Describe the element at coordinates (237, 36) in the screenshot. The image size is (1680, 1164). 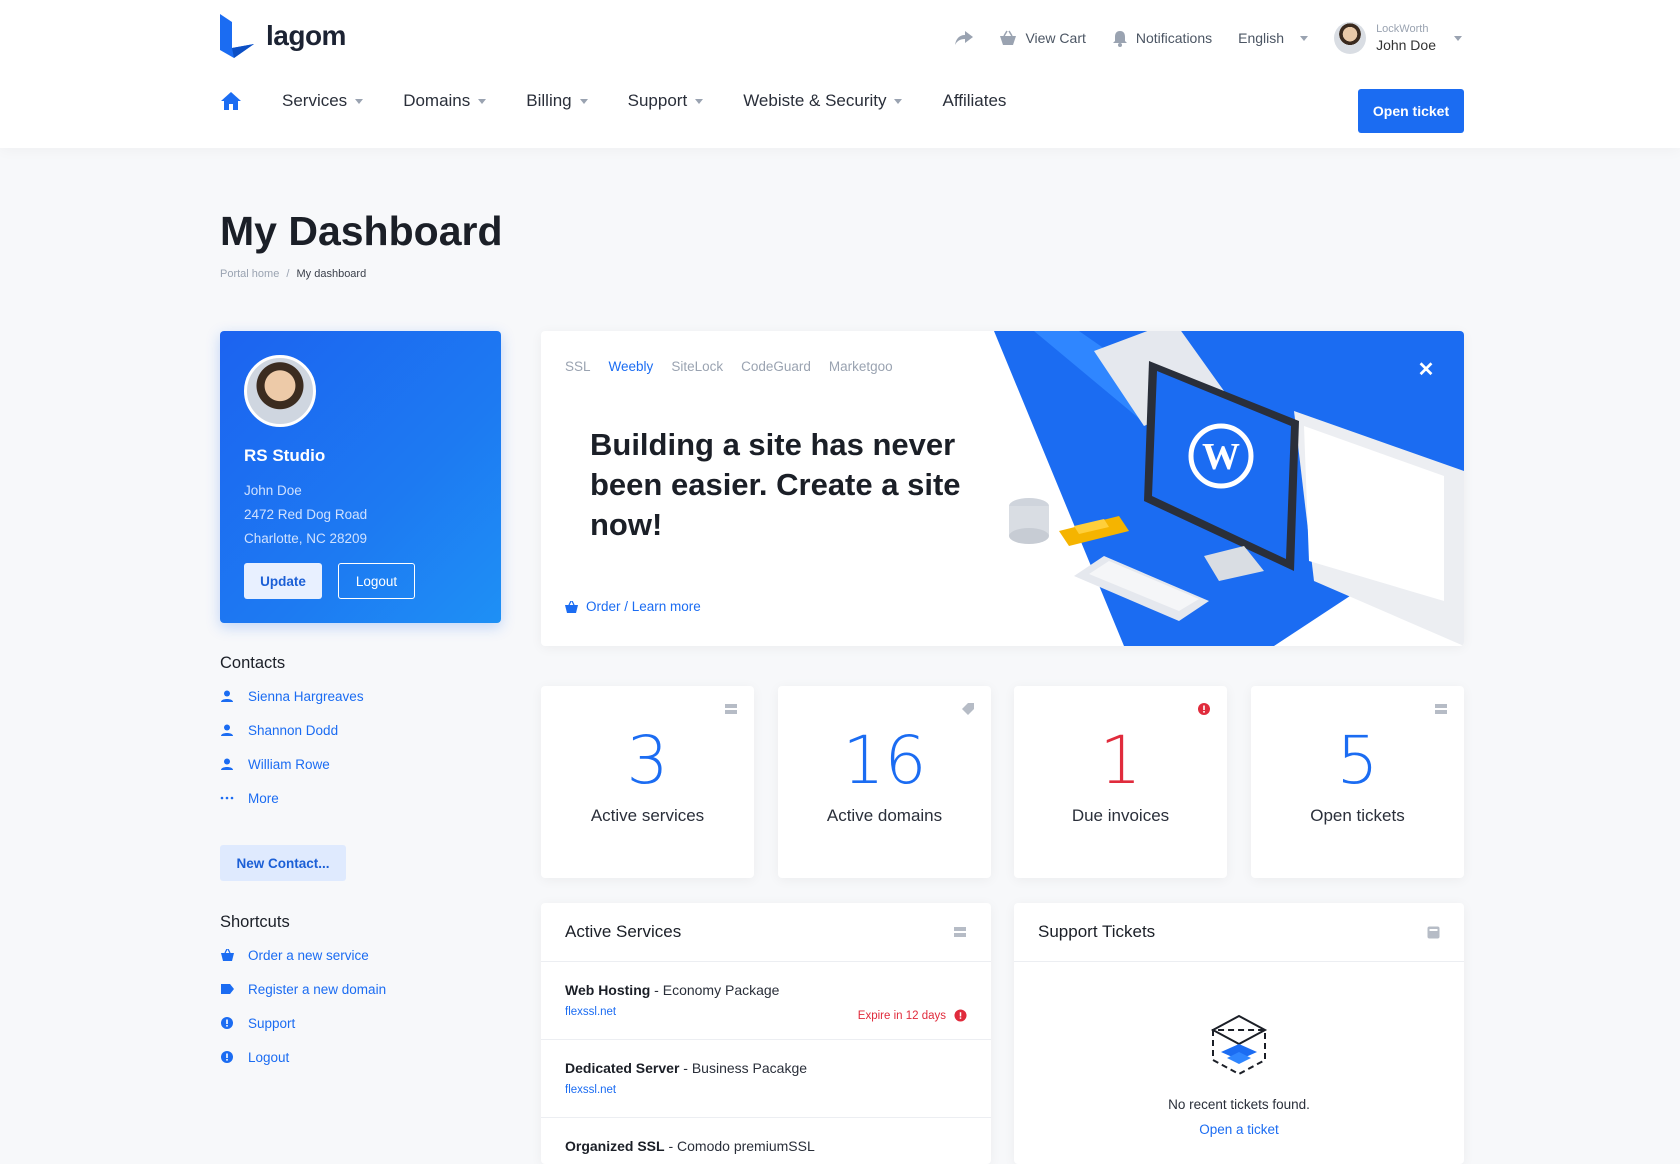
I see `logo-icon` at that location.